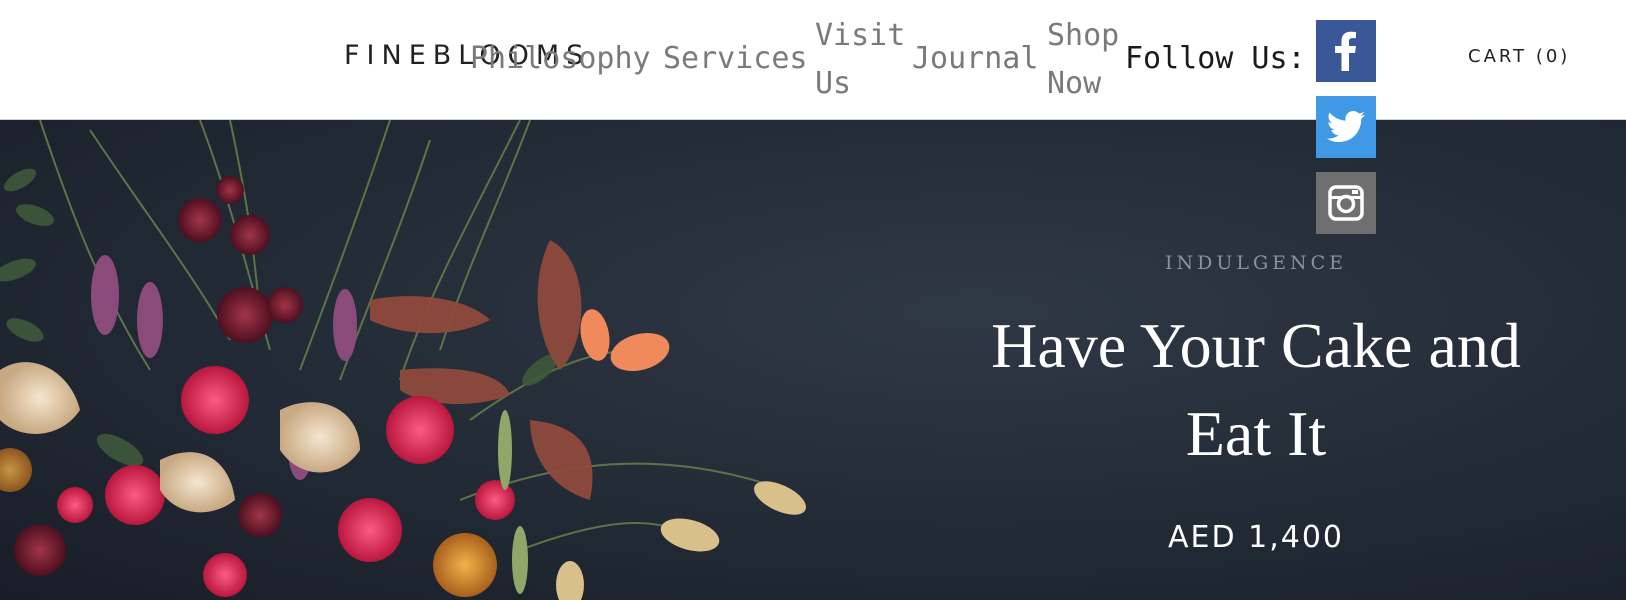  What do you see at coordinates (870, 60) in the screenshot?
I see `nav-visit-us: Visit Us` at bounding box center [870, 60].